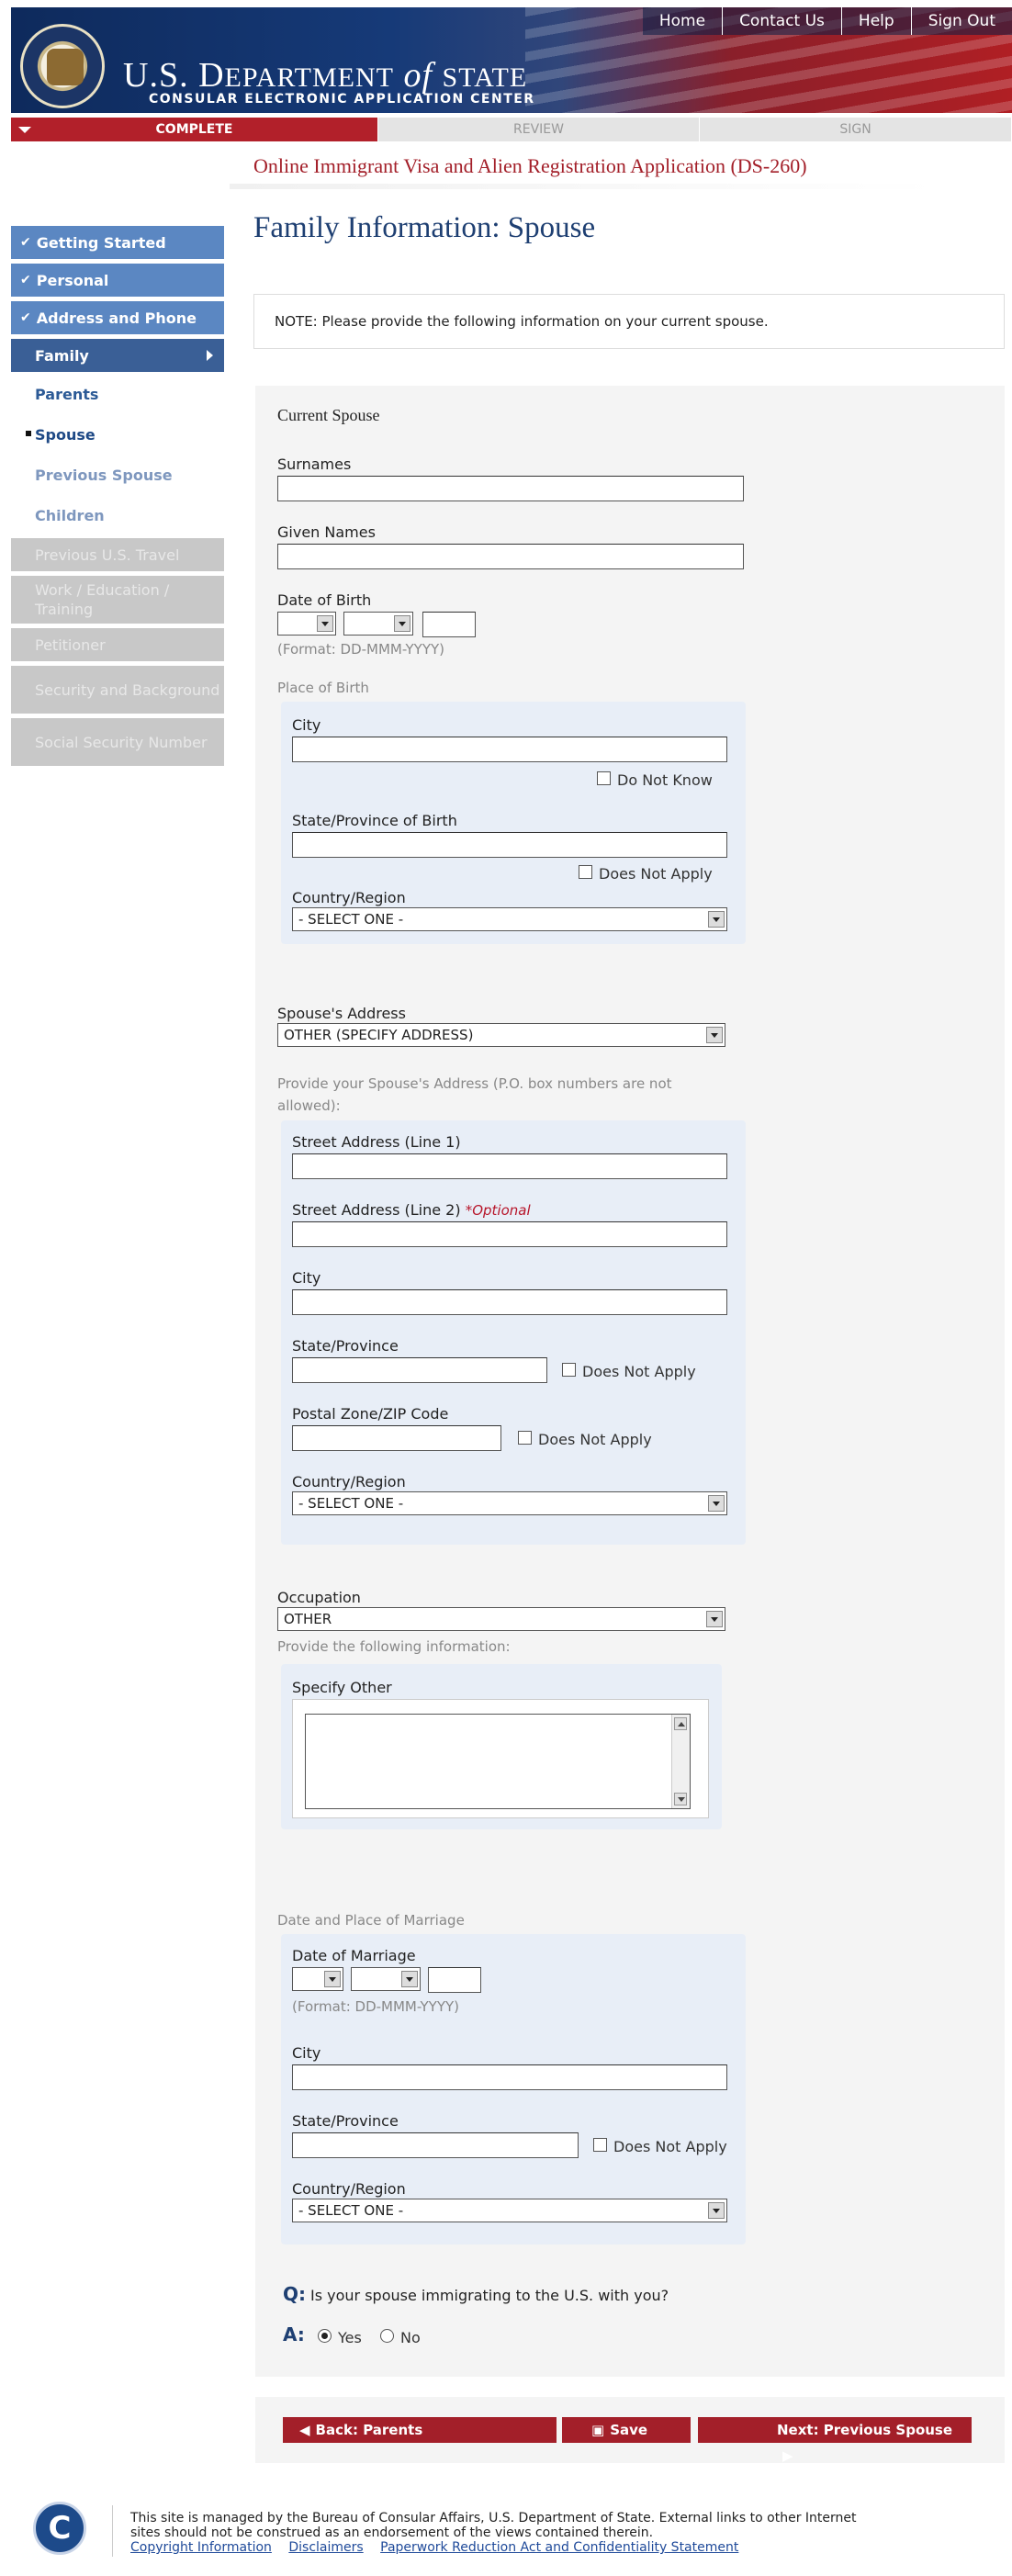  What do you see at coordinates (509, 1166) in the screenshot?
I see `street1-input` at bounding box center [509, 1166].